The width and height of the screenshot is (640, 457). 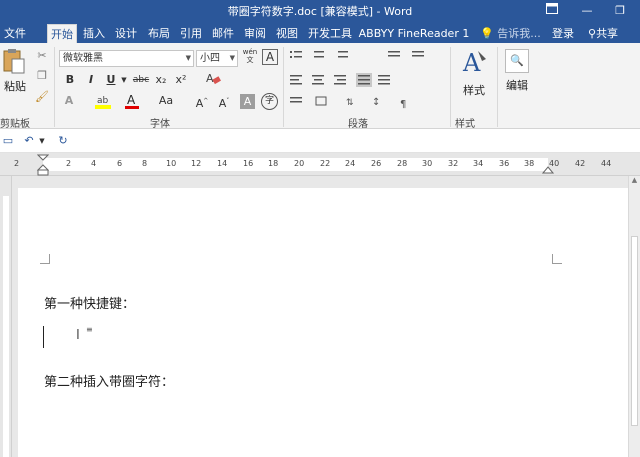 I want to click on editing-button: 🔍 编辑, so click(x=517, y=77).